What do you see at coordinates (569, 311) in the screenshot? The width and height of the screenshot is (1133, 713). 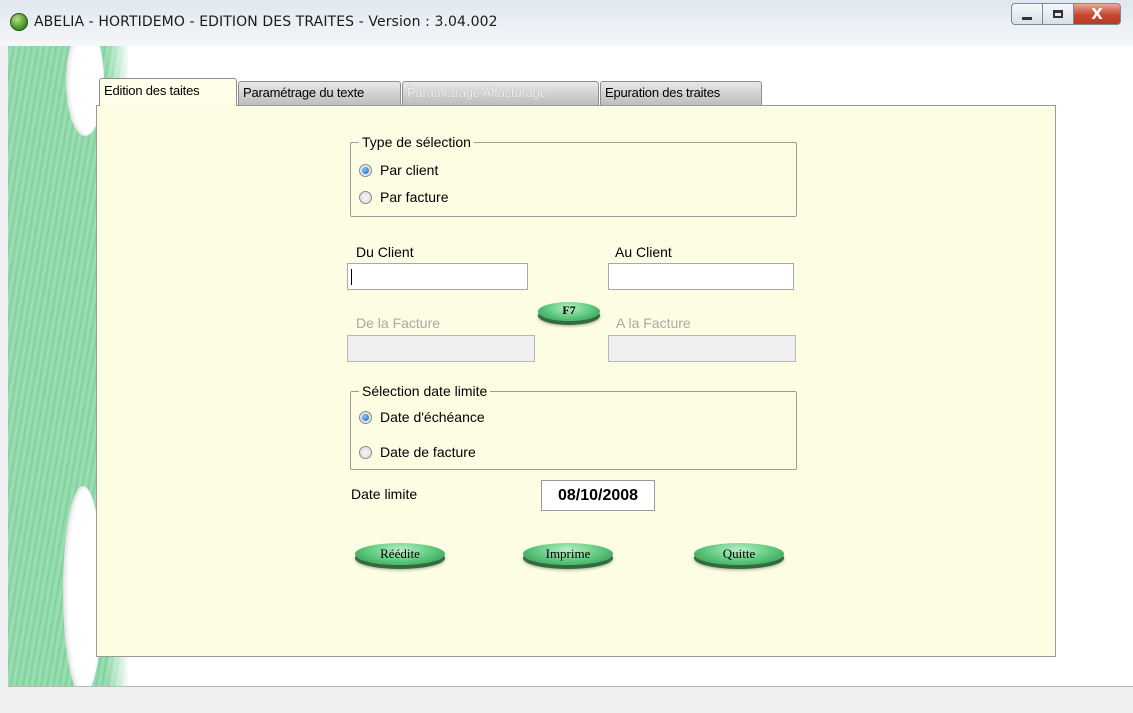 I see `f7-lookup-button: F7` at bounding box center [569, 311].